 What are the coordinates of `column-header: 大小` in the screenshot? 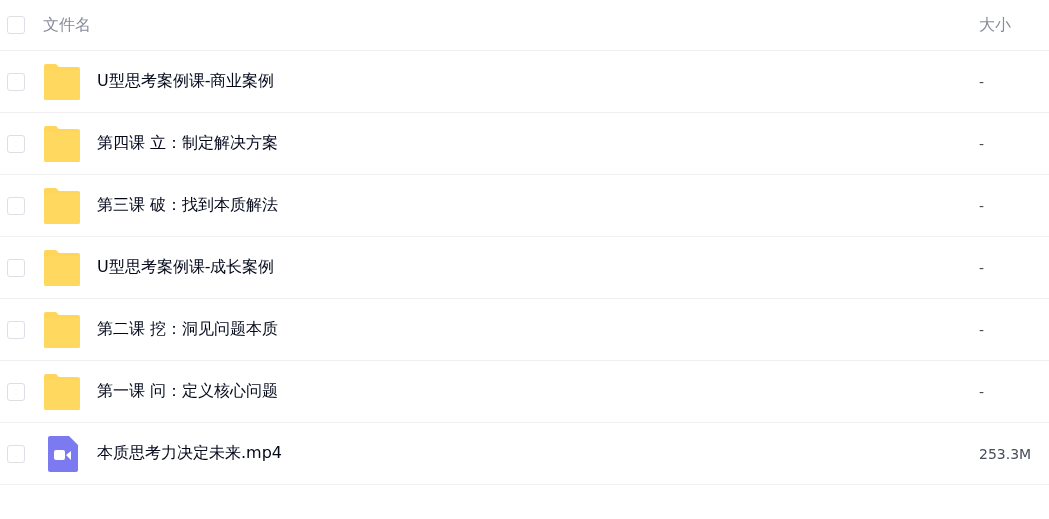 It's located at (1014, 25).